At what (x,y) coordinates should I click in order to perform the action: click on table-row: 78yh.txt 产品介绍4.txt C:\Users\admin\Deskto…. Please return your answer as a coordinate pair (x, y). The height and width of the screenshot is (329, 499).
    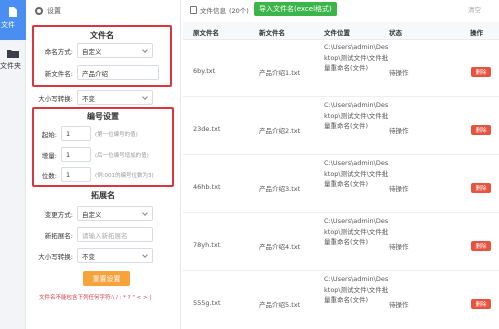
    Looking at the image, I should click on (341, 242).